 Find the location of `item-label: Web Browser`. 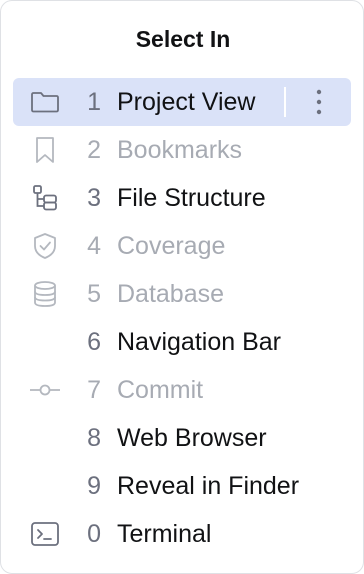

item-label: Web Browser is located at coordinates (192, 437).